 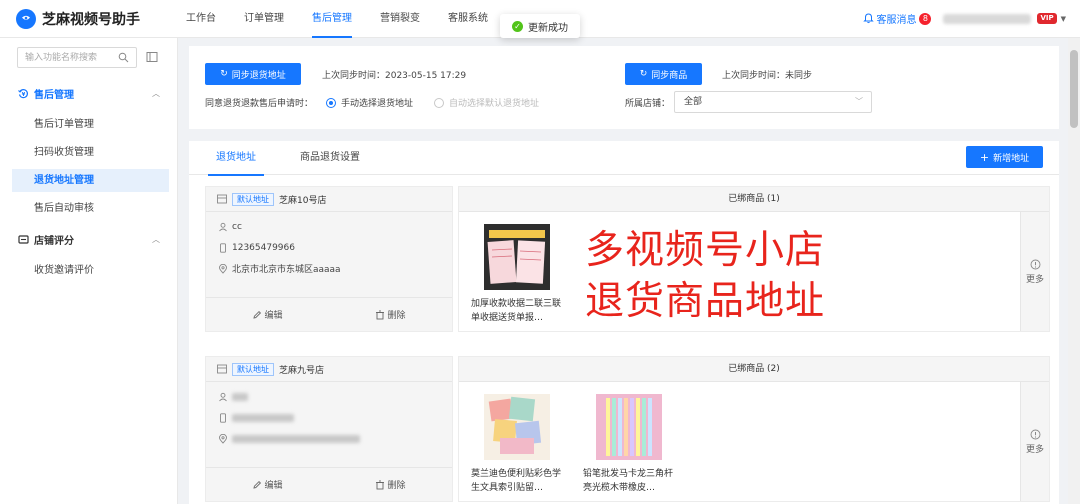 I want to click on store-name: 芝麻10号店, so click(x=303, y=200).